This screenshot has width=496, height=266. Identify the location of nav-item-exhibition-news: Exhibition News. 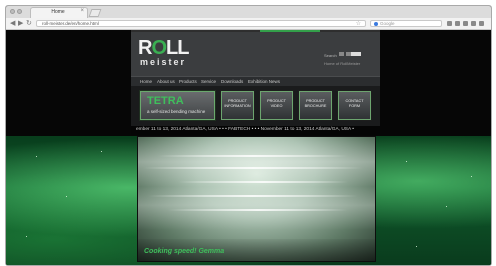
(264, 81).